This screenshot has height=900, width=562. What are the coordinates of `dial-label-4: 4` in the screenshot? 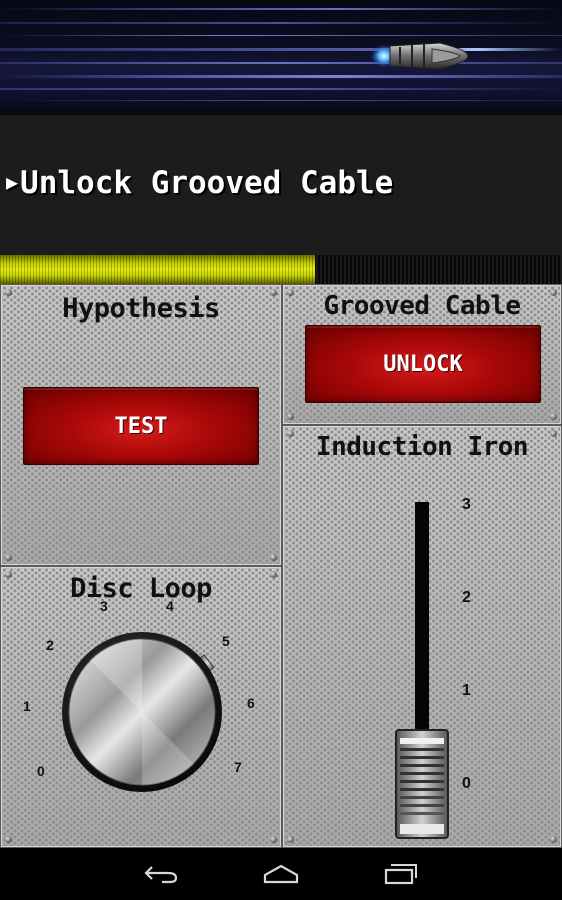 It's located at (170, 606).